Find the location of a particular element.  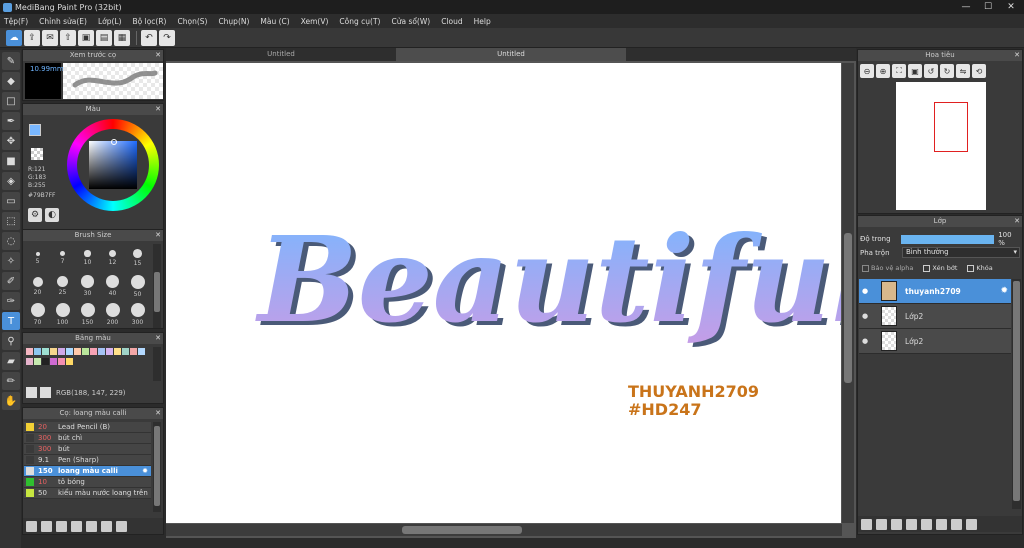

brush-size-option: 7 is located at coordinates (62, 258).